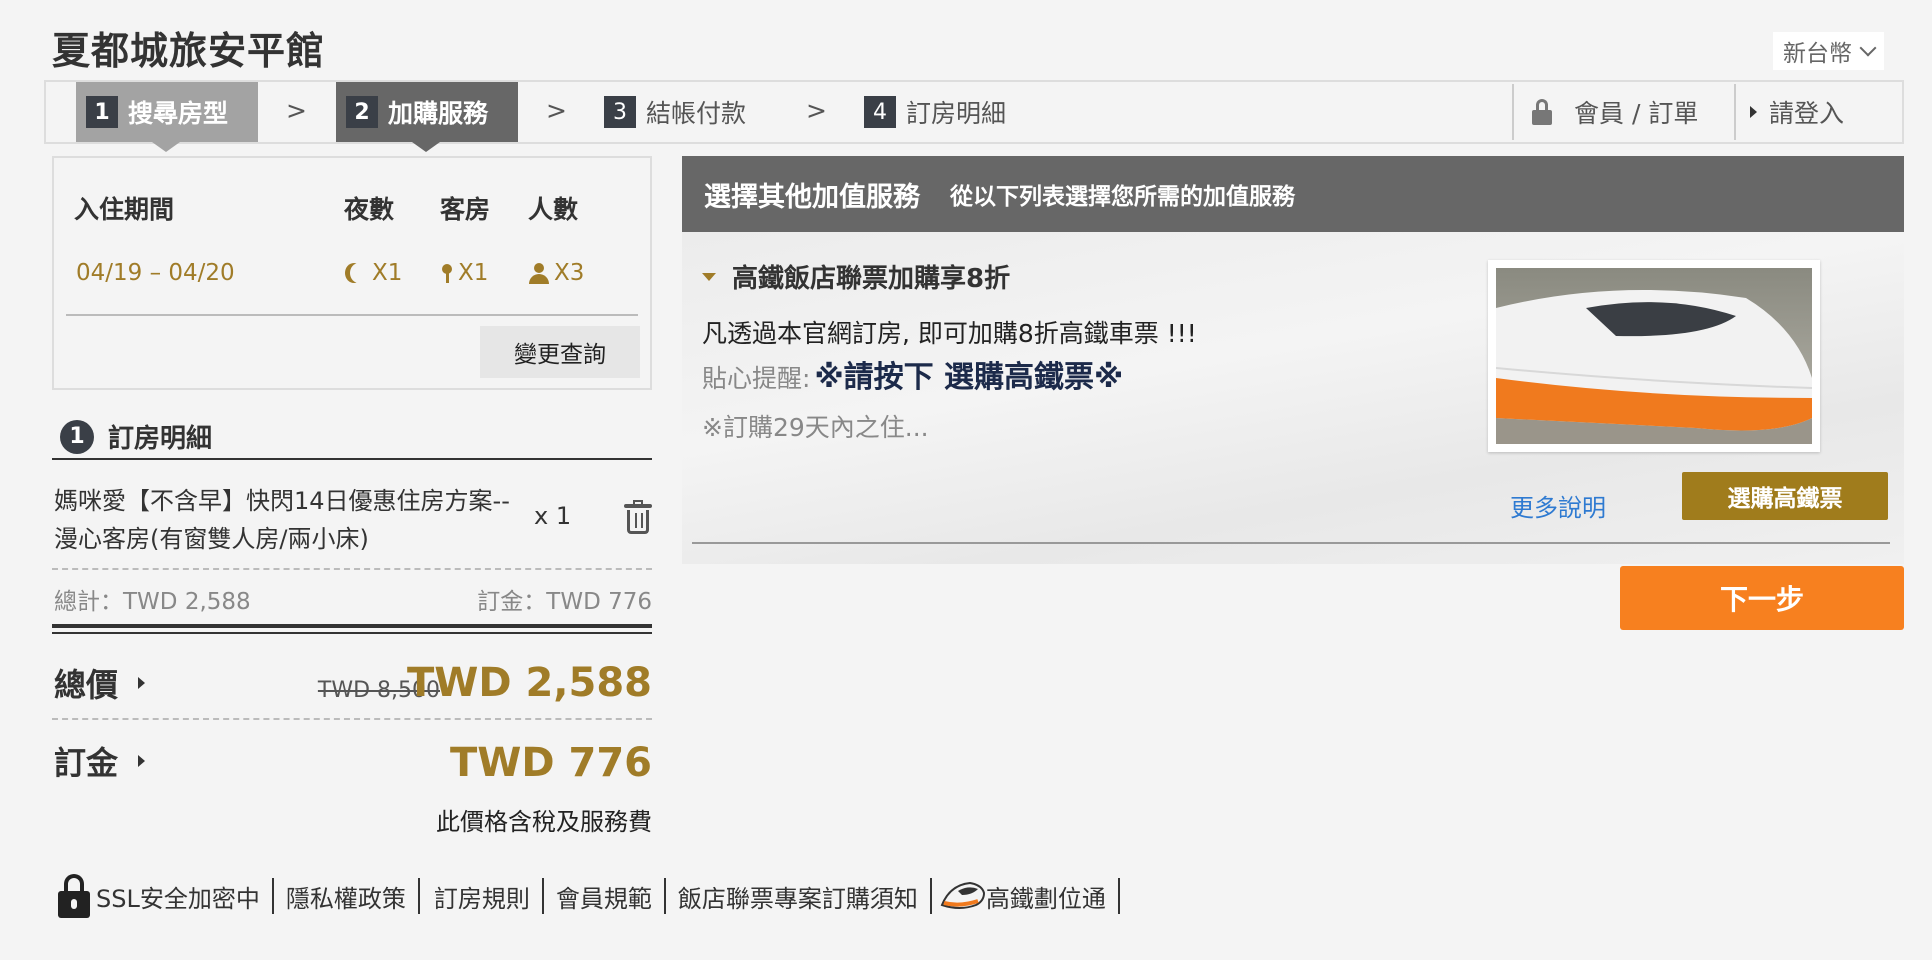 The width and height of the screenshot is (1932, 960). Describe the element at coordinates (152, 602) in the screenshot. I see `subtotal-text: 總計：TWD 2,588` at that location.